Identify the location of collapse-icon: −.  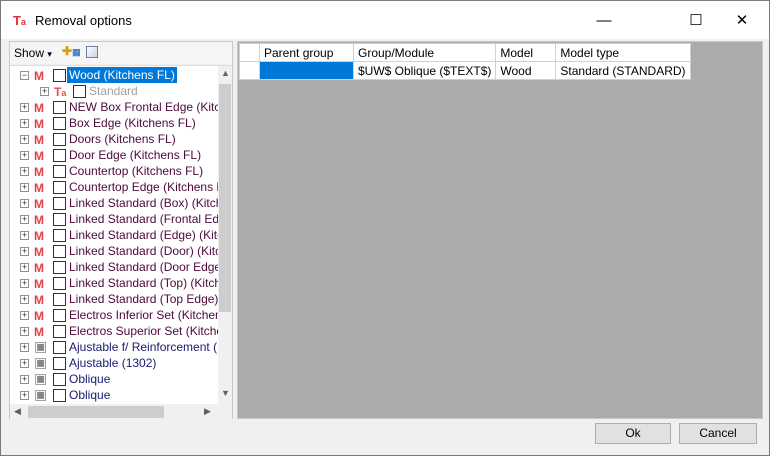
(24, 75).